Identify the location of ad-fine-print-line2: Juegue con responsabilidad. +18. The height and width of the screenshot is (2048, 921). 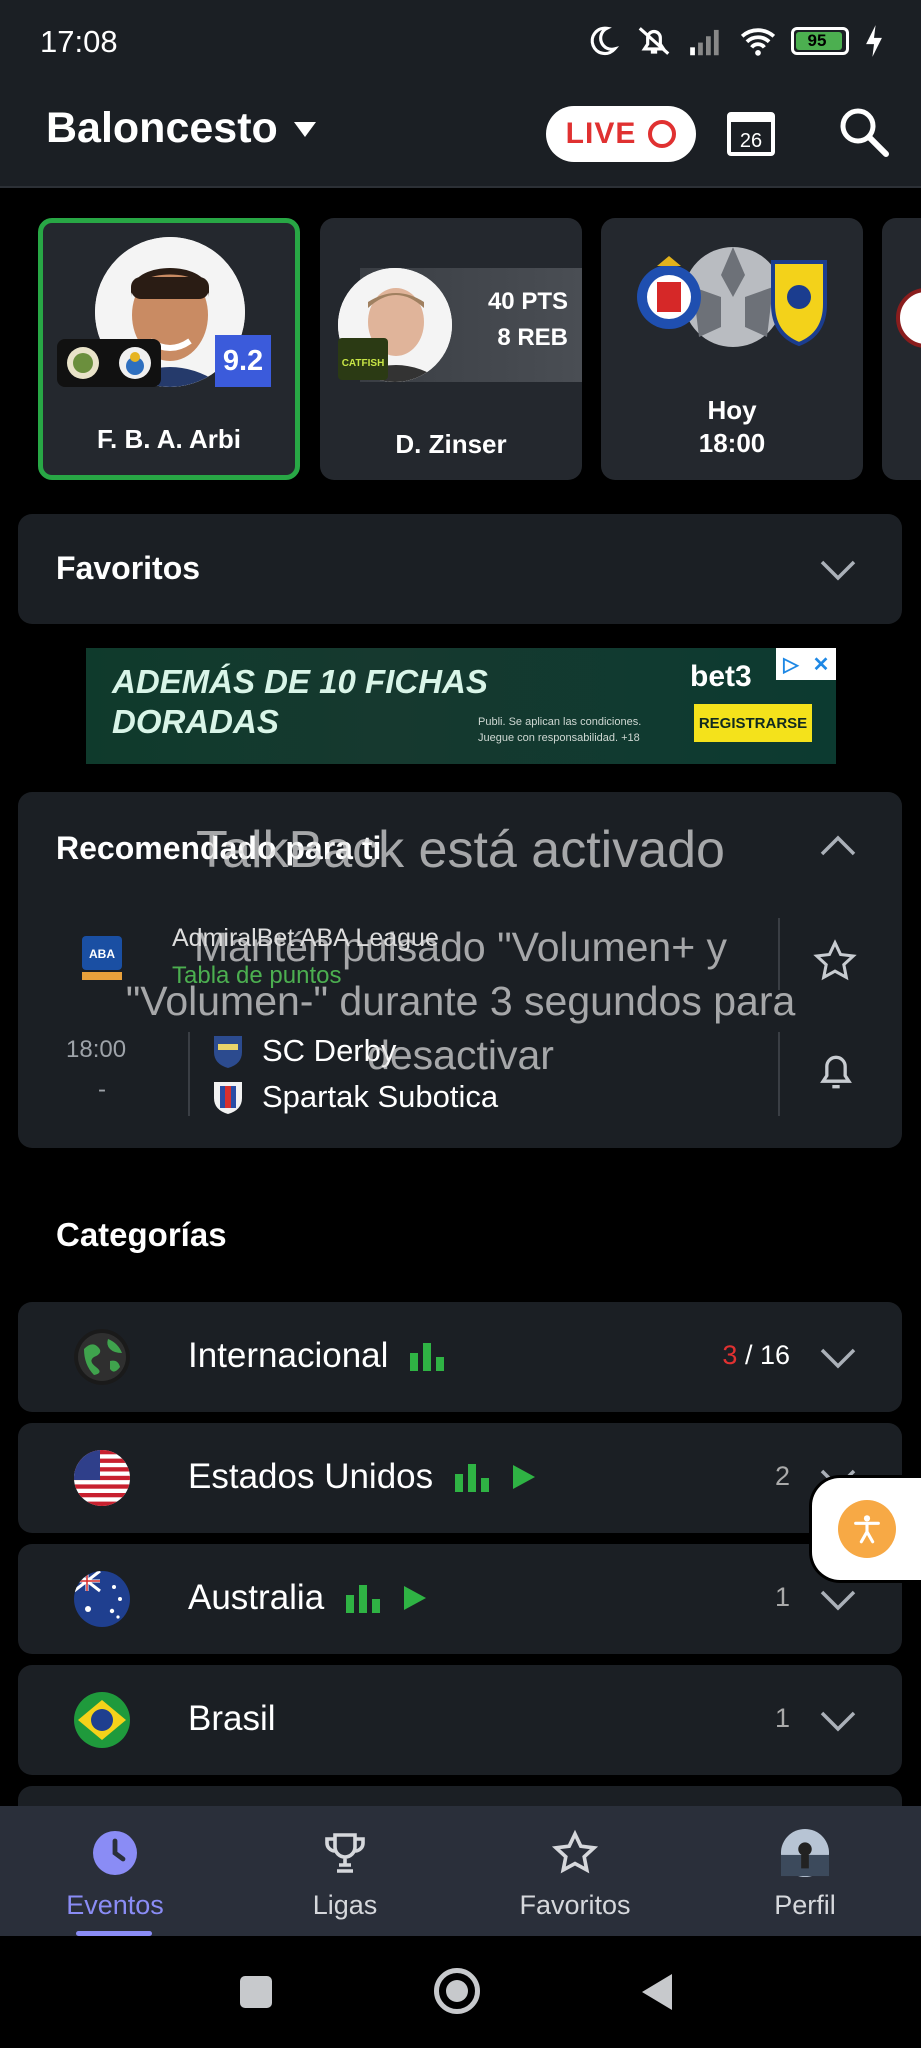
(559, 738).